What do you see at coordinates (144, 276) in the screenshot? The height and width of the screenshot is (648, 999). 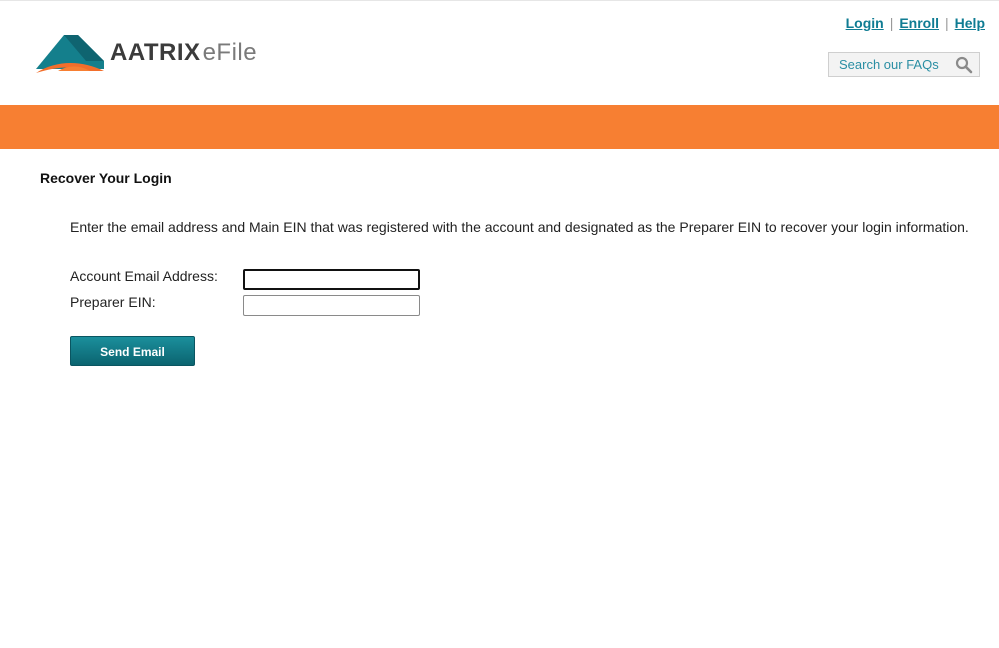 I see `account-email-label: Account Email Address:` at bounding box center [144, 276].